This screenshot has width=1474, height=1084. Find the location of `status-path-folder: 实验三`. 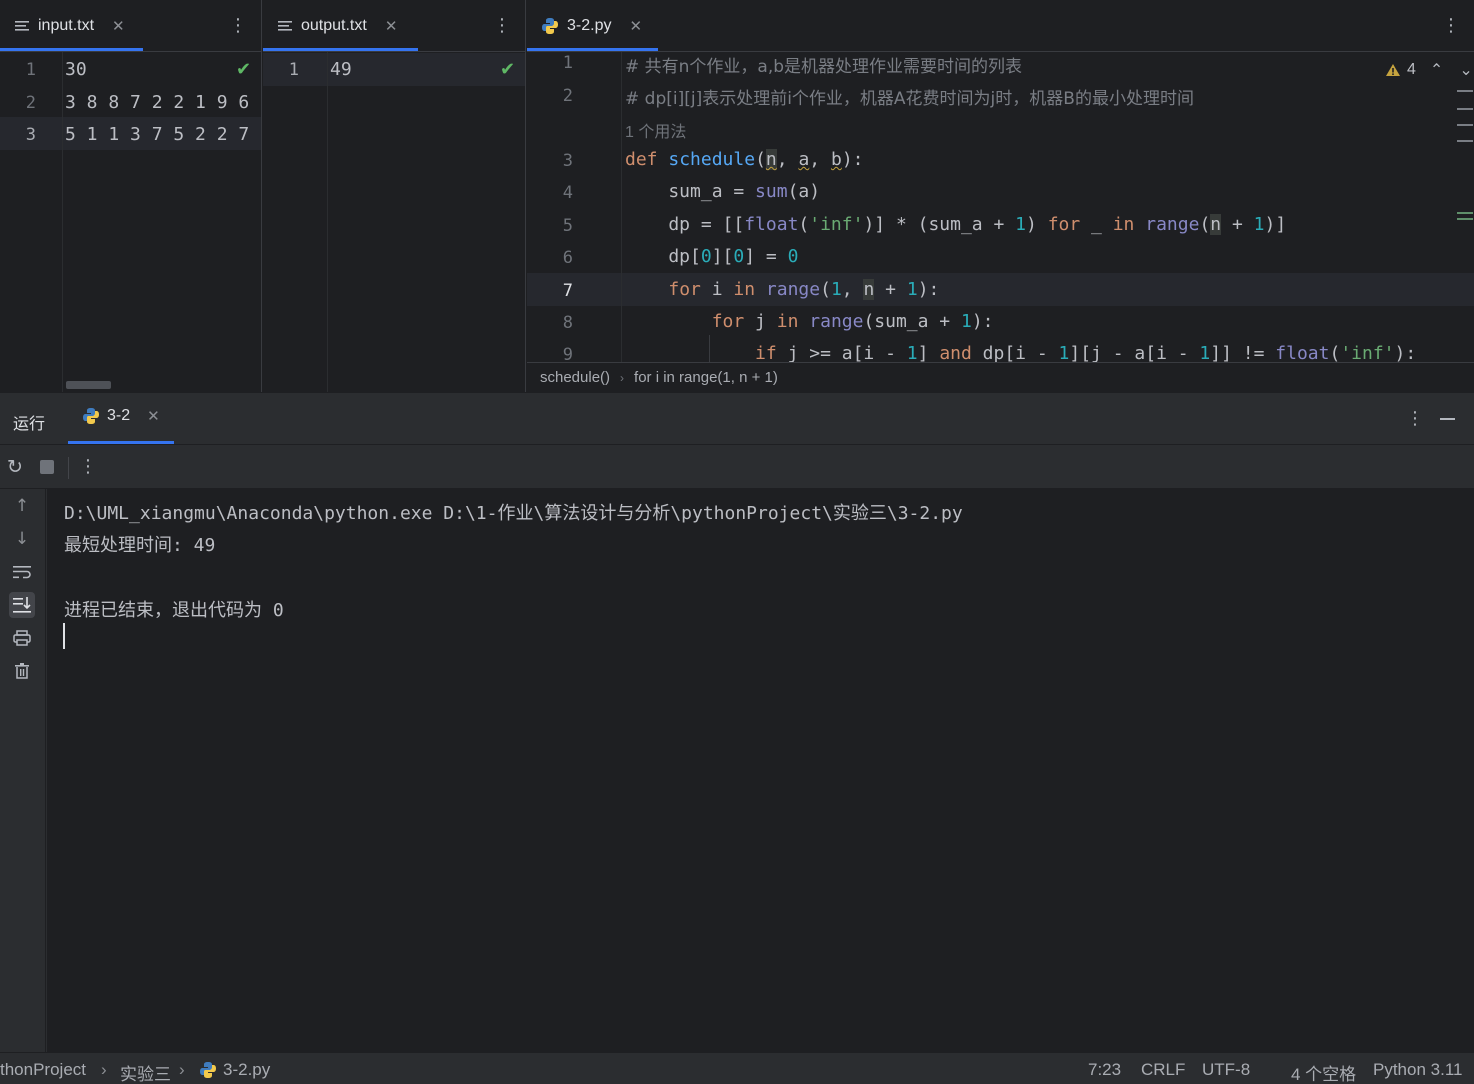

status-path-folder: 实验三 is located at coordinates (145, 1072).